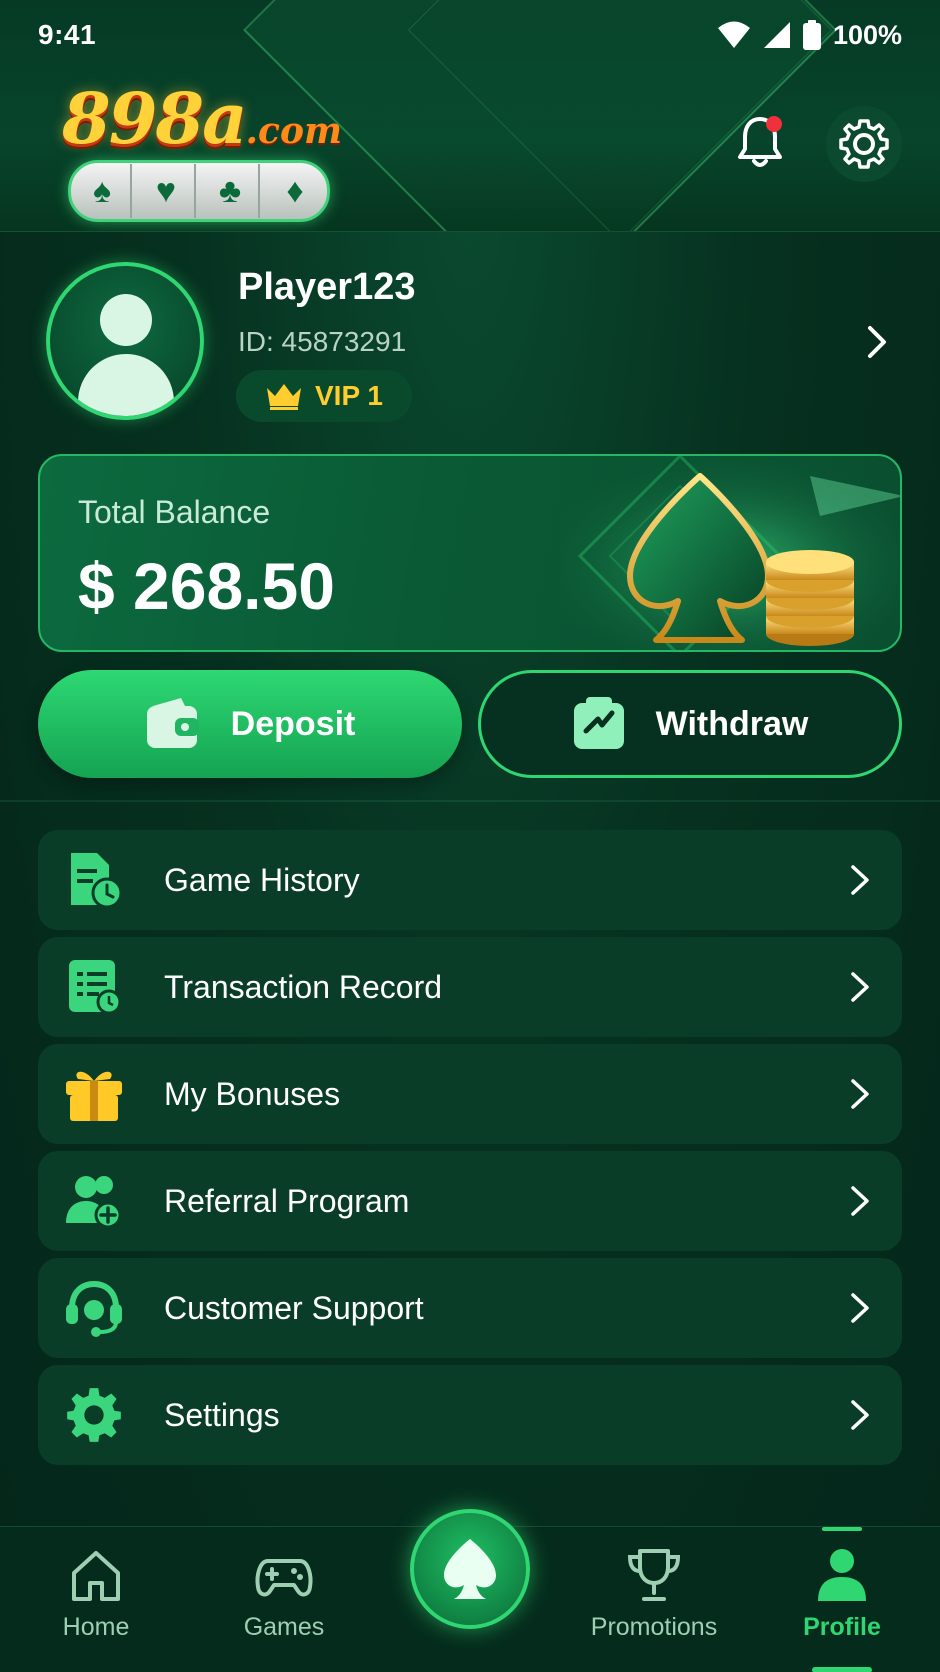 This screenshot has height=1672, width=940. Describe the element at coordinates (732, 723) in the screenshot. I see `withdraw-label: Withdraw` at that location.